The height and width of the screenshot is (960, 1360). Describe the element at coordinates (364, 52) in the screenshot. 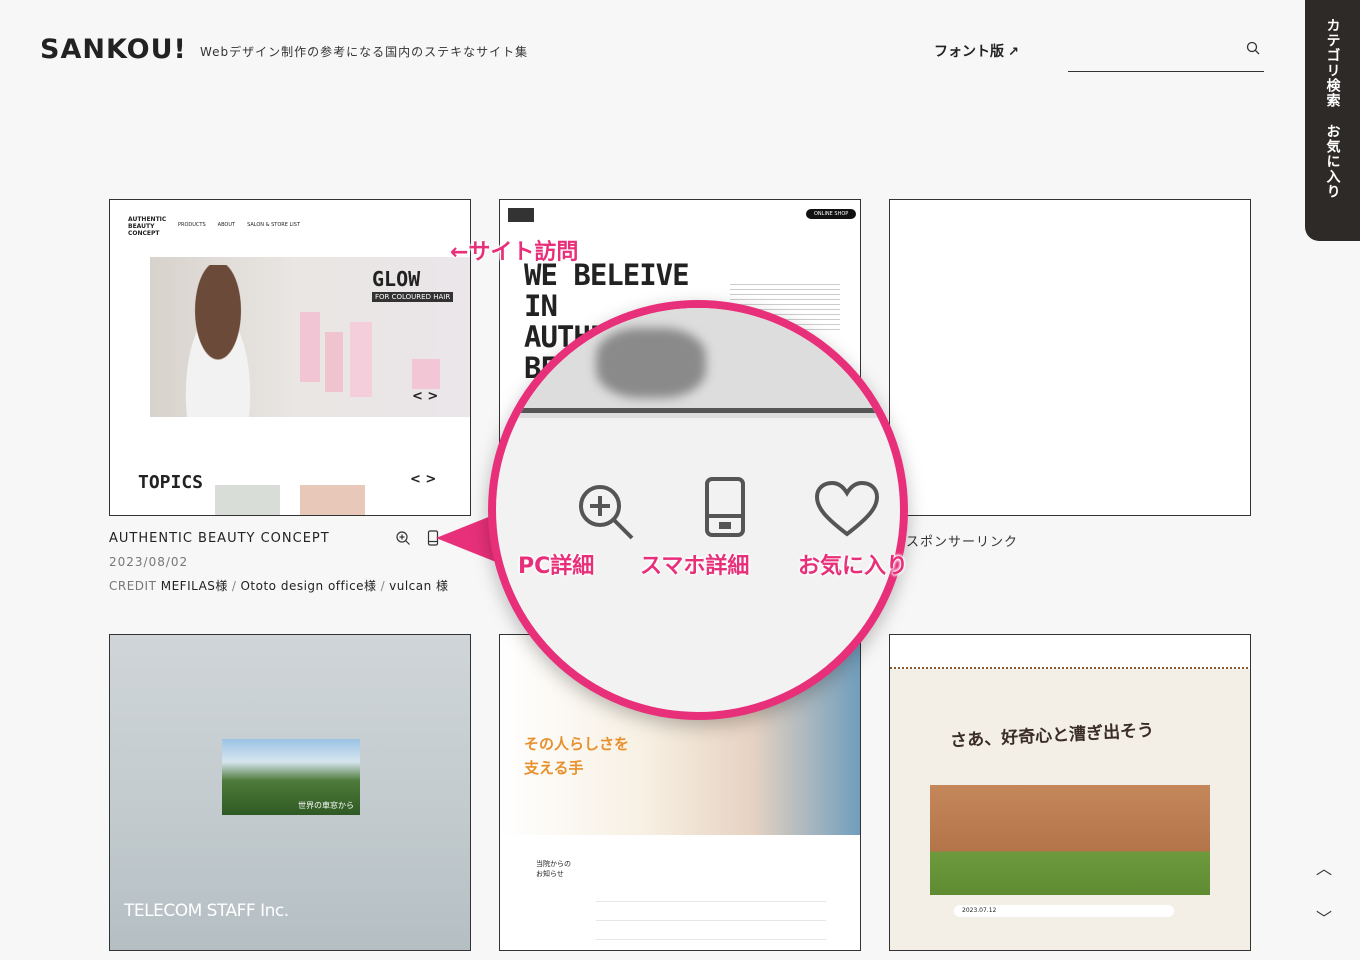

I see `site-tagline: Webデザイン制作の参考になる国内のステキなサイト集` at that location.